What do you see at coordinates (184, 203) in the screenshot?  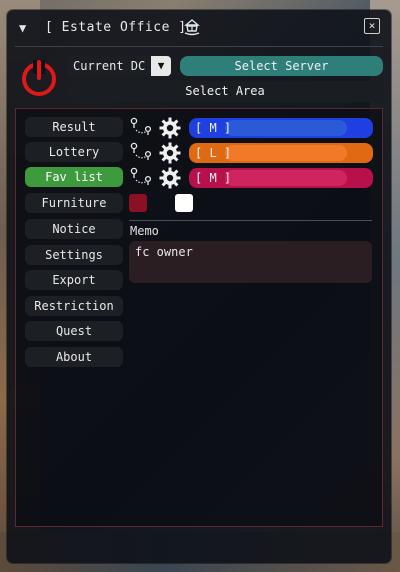 I see `color-swatch-secondary` at bounding box center [184, 203].